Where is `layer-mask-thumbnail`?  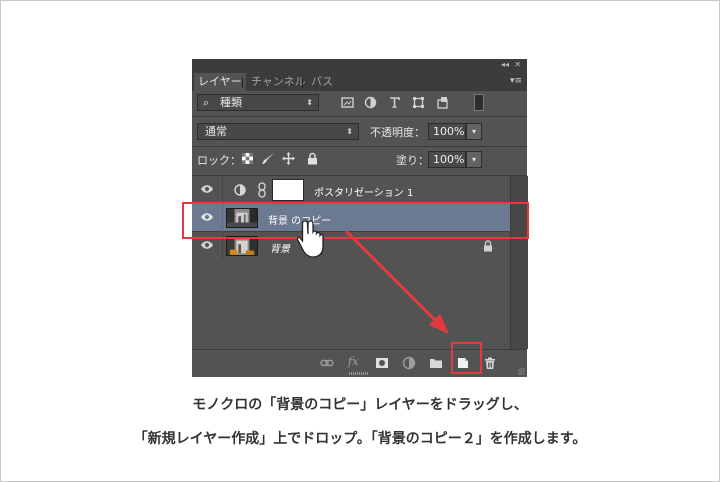 layer-mask-thumbnail is located at coordinates (288, 190).